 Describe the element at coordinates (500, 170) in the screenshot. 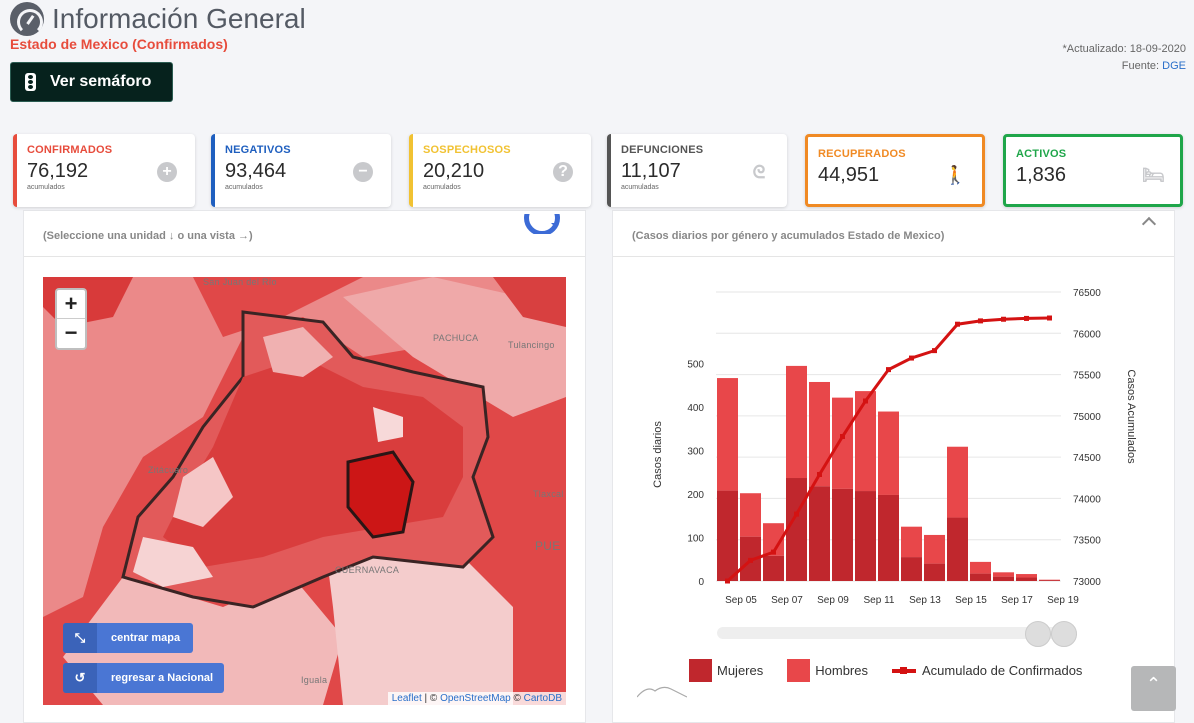

I see `card-sospechosos: SOSPECHOSOS 20,210 acumulados?` at that location.